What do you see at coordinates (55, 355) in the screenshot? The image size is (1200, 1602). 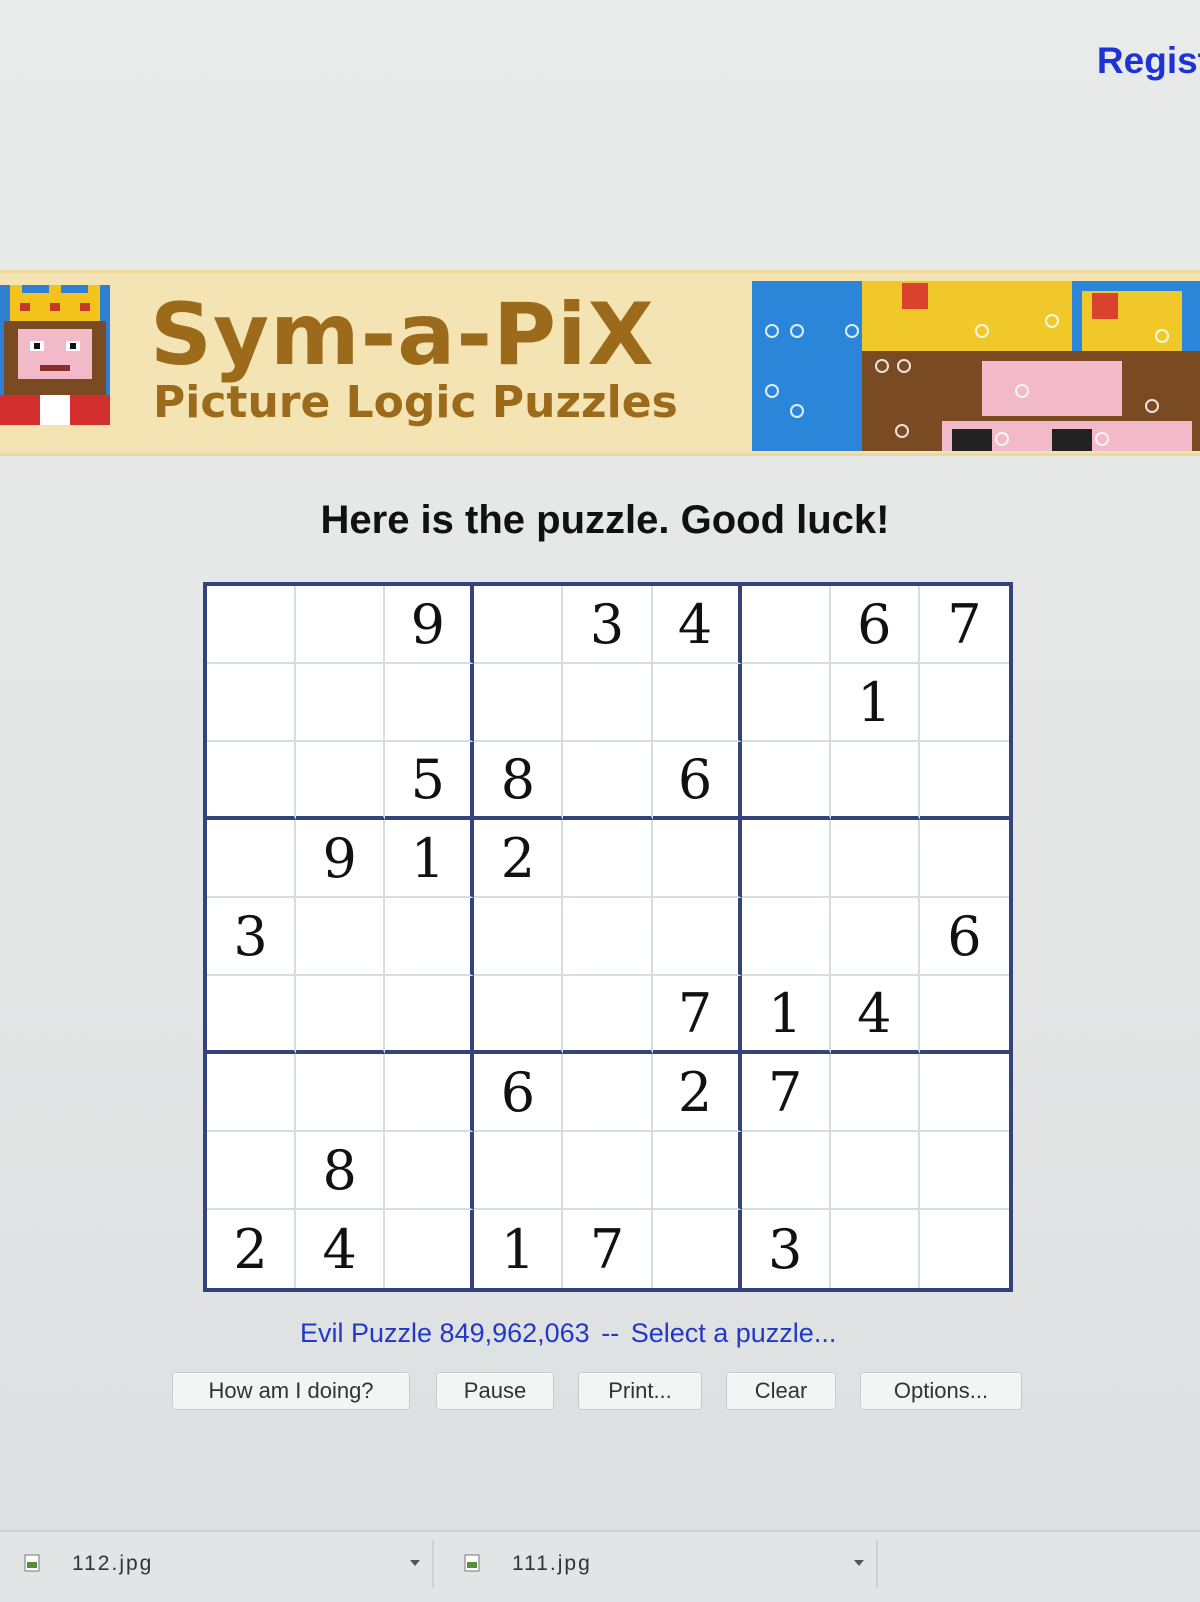 I see `king-logo-icon` at bounding box center [55, 355].